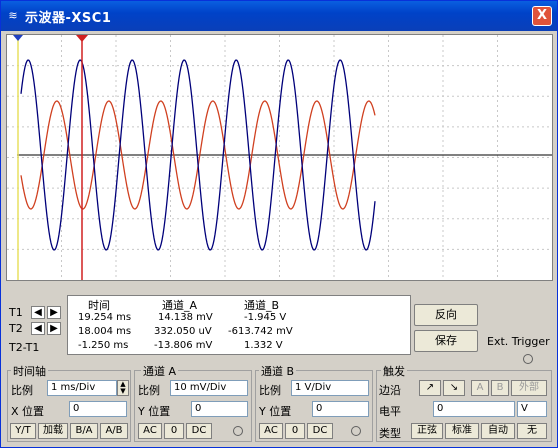 Image resolution: width=558 pixels, height=448 pixels. Describe the element at coordinates (320, 431) in the screenshot. I see `channel-b-dc-button: DC` at that location.